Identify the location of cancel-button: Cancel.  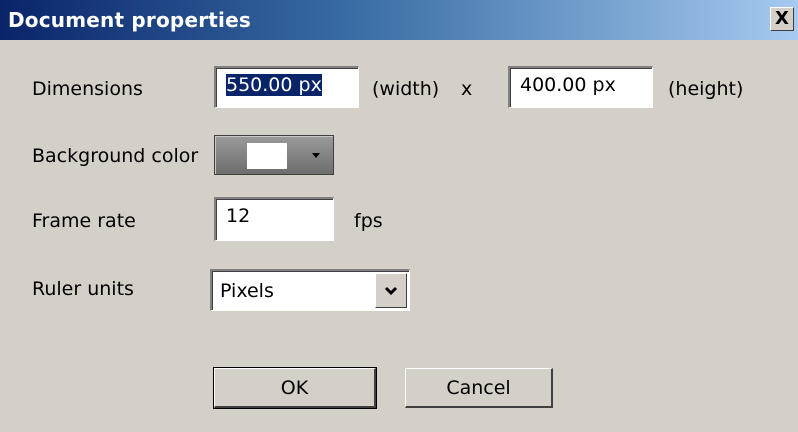
(479, 388).